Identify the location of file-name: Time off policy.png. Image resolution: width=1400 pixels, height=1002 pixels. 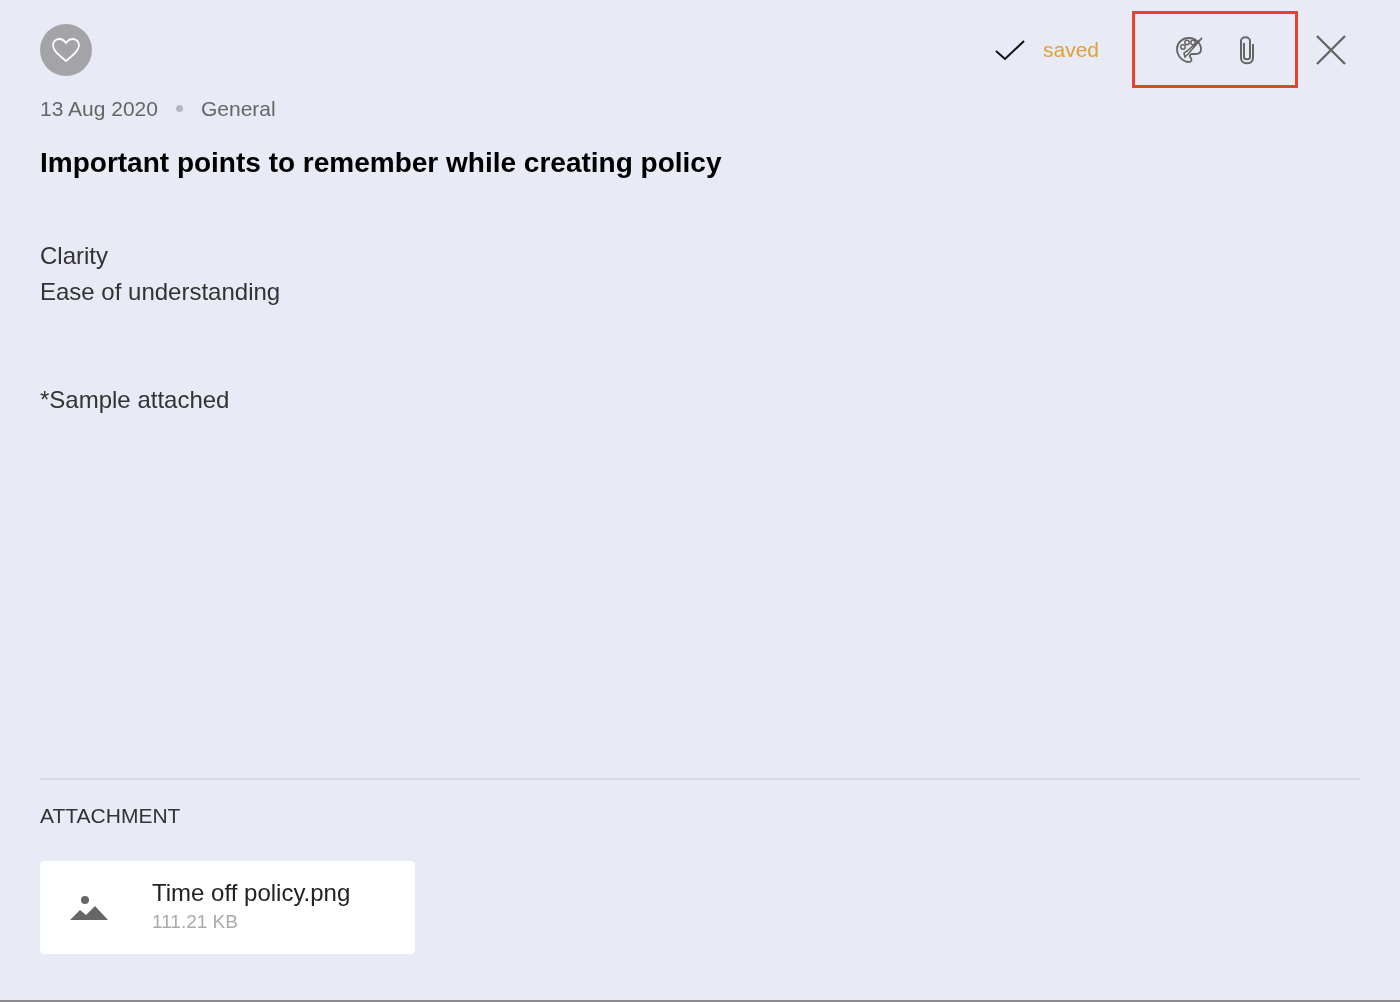
(251, 893).